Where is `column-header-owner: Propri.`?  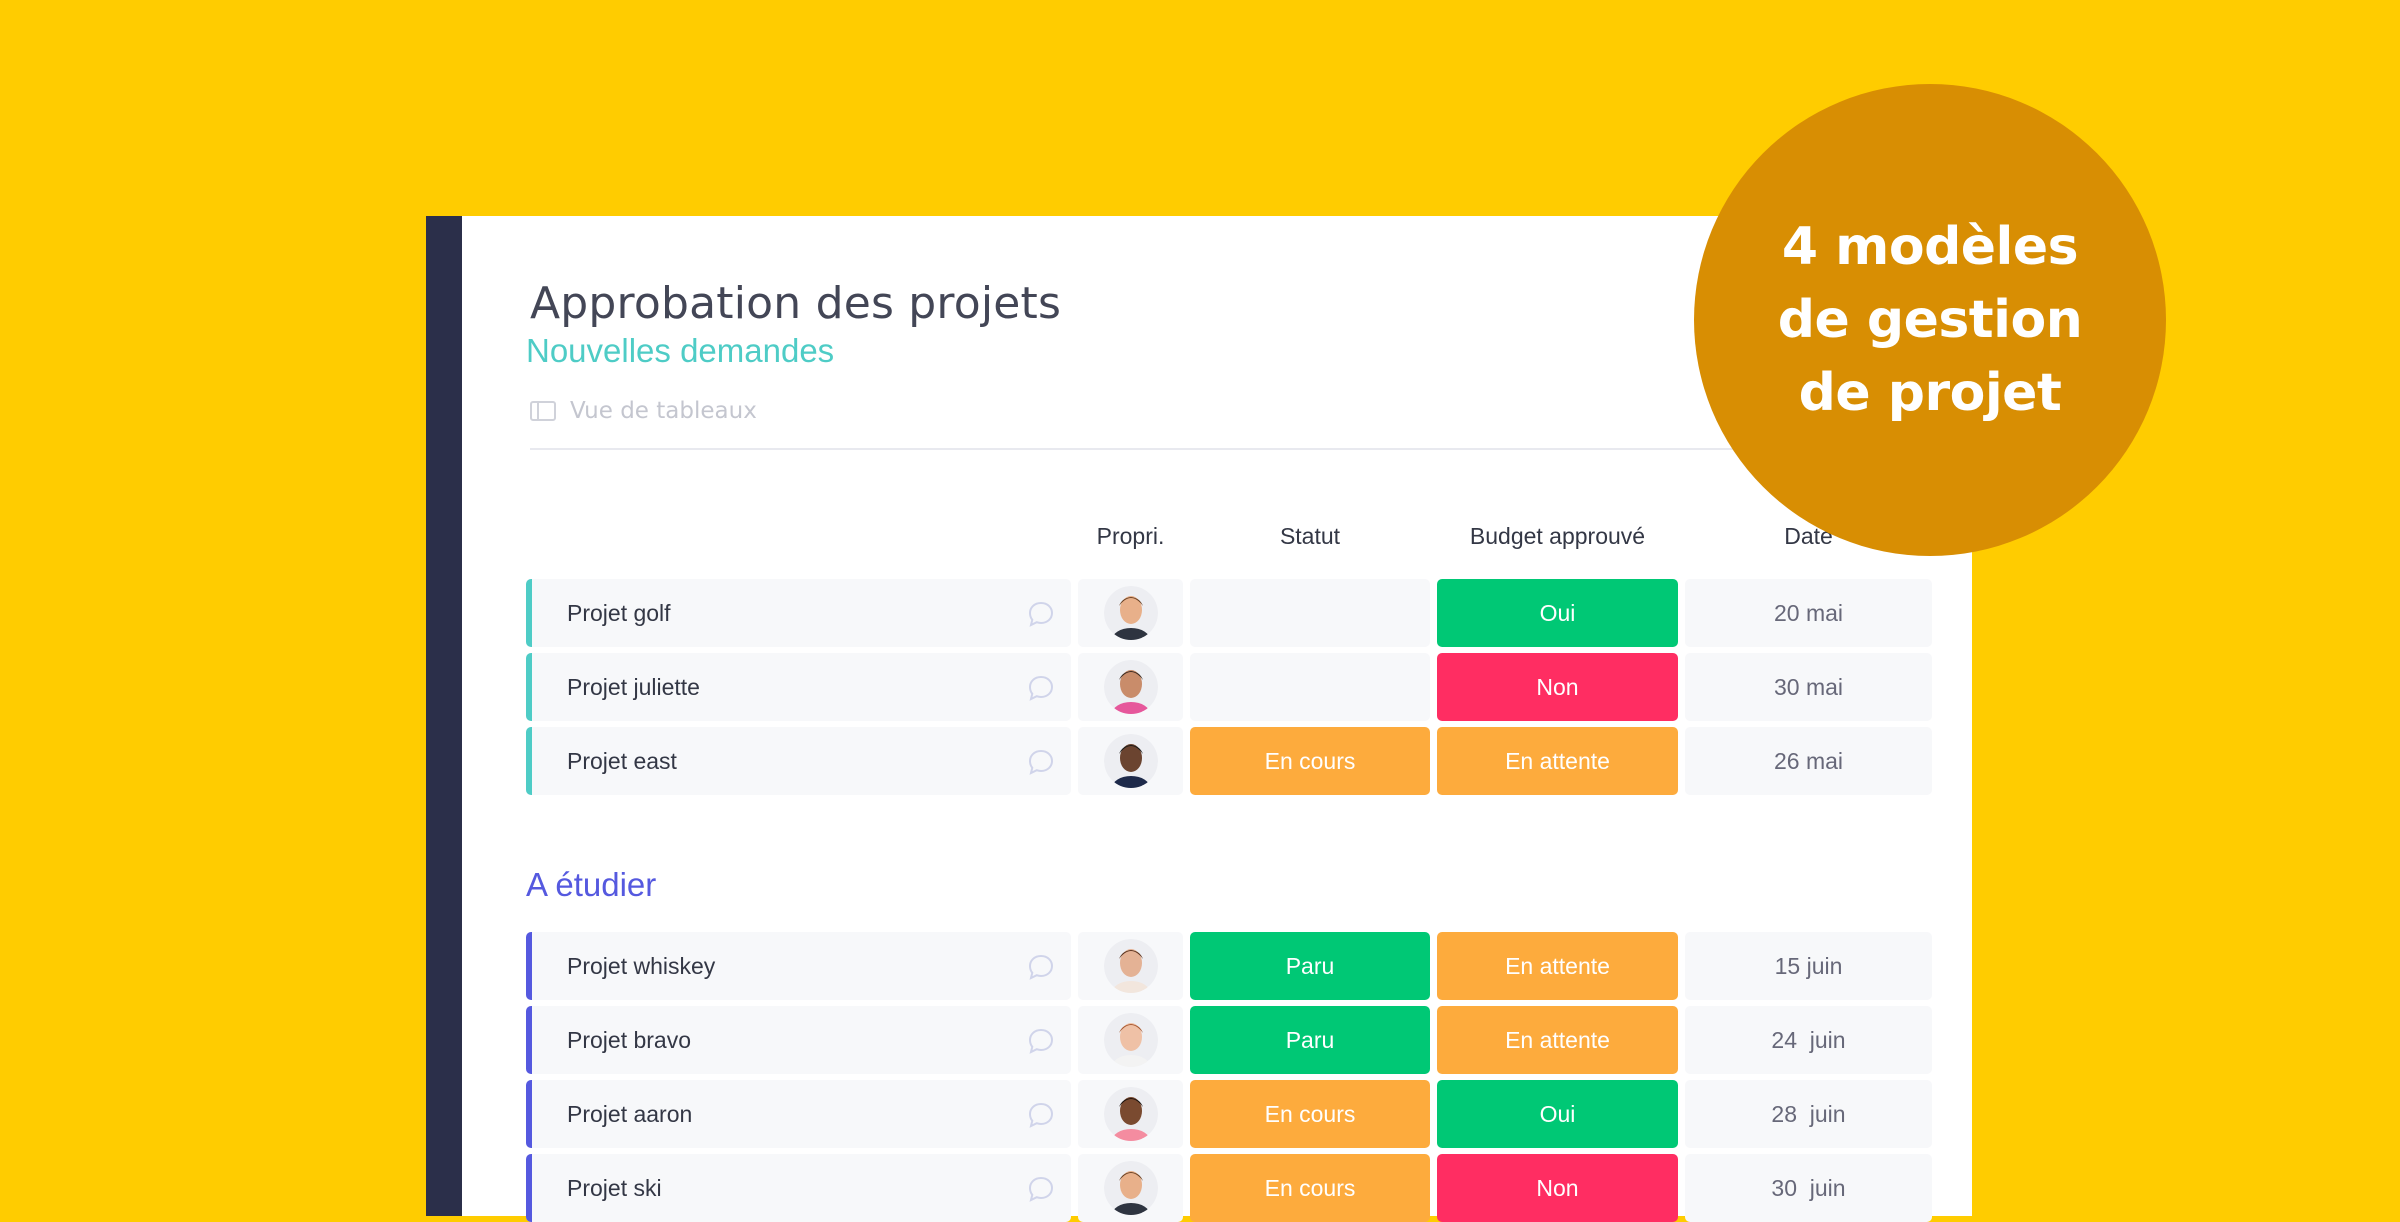
column-header-owner: Propri. is located at coordinates (1130, 536).